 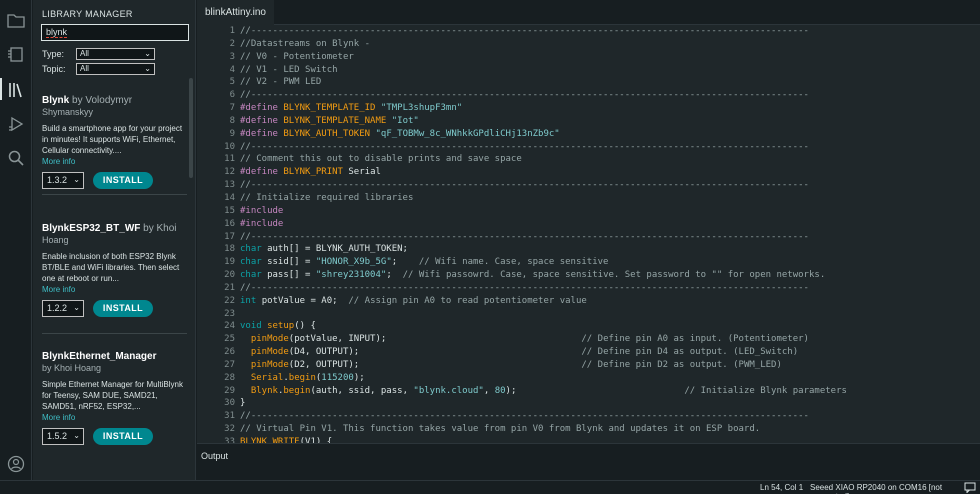 What do you see at coordinates (229, 159) in the screenshot?
I see `line-number: 11` at bounding box center [229, 159].